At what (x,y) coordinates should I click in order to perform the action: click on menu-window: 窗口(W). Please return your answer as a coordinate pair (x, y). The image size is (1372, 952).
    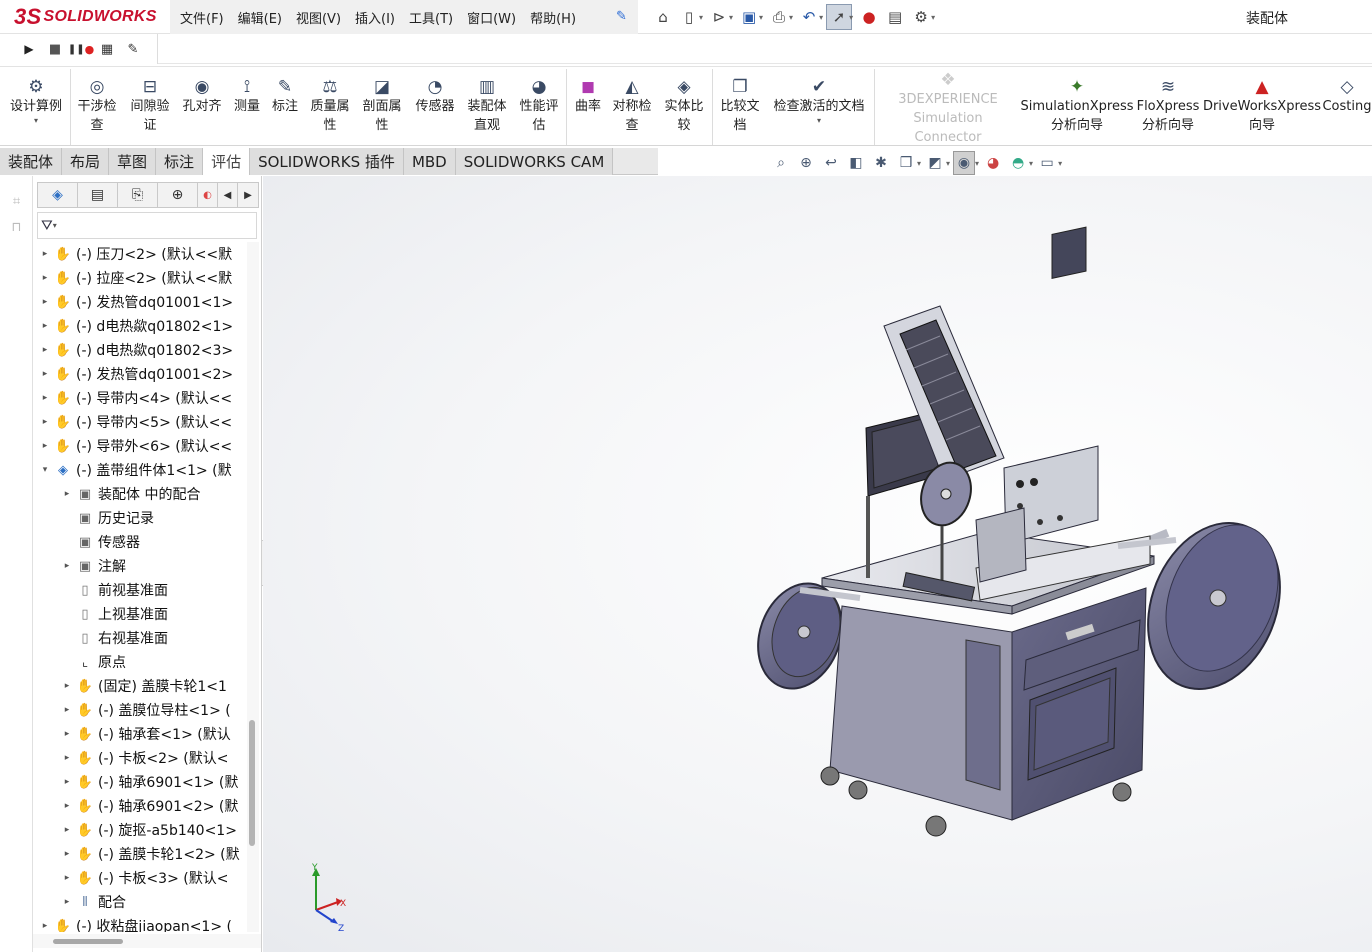
    Looking at the image, I should click on (491, 17).